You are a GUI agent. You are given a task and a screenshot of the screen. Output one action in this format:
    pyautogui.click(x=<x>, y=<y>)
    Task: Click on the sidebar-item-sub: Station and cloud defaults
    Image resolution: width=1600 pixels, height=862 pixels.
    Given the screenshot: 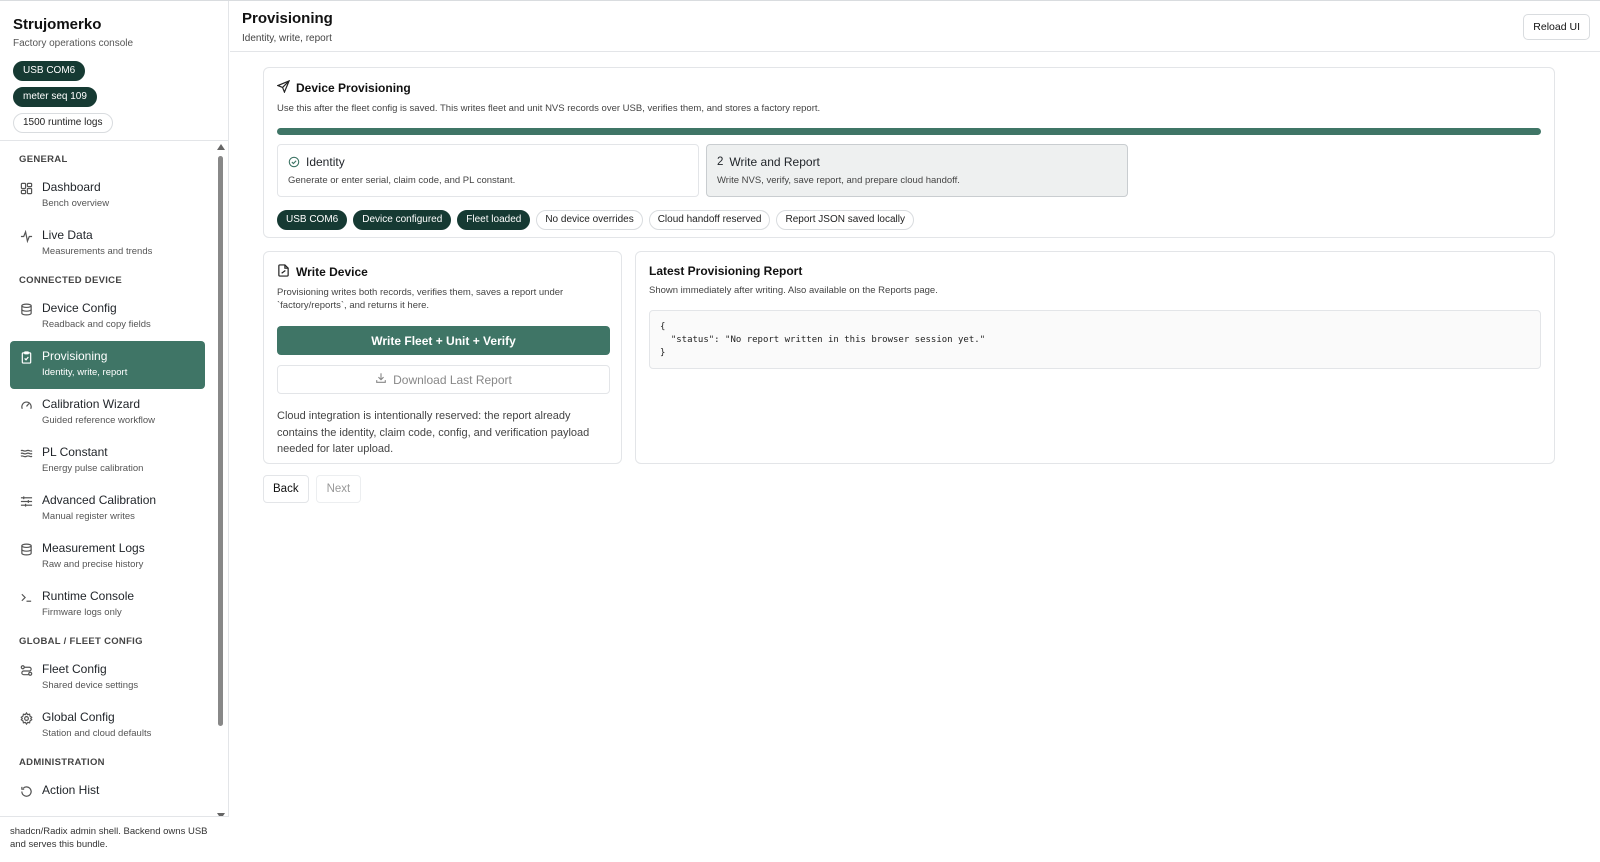 What is the action you would take?
    pyautogui.click(x=97, y=733)
    